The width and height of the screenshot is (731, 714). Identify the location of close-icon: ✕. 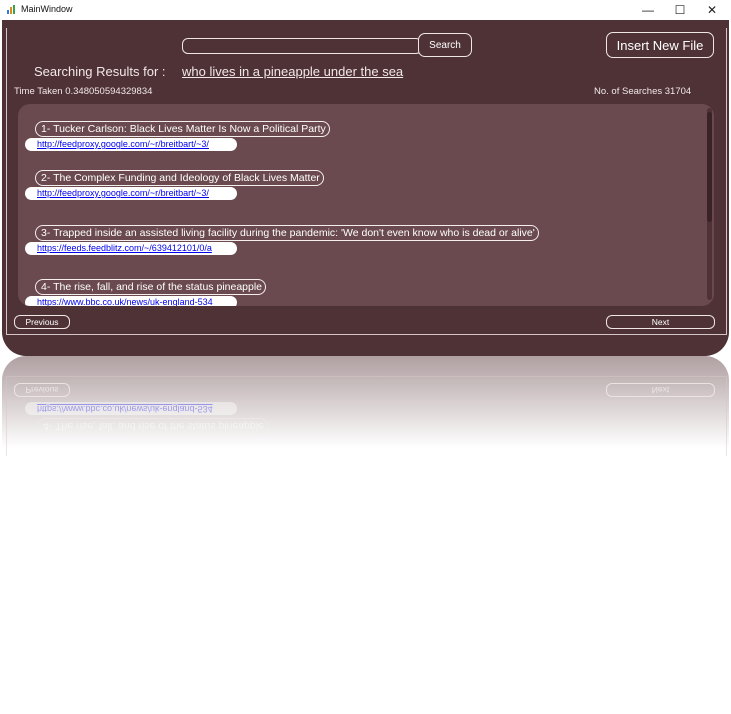
(712, 10).